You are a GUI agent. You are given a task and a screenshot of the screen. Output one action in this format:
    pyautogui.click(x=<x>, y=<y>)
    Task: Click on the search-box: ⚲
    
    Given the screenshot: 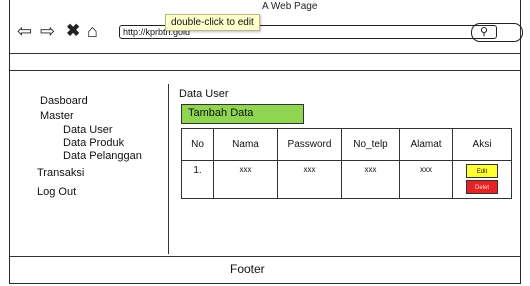 What is the action you would take?
    pyautogui.click(x=497, y=32)
    